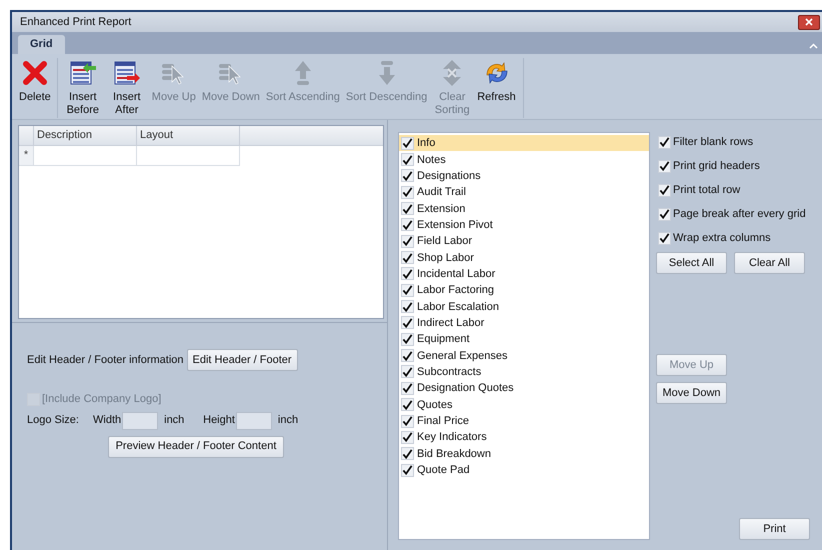 The image size is (822, 550). I want to click on list-item: Incidental Labor, so click(524, 274).